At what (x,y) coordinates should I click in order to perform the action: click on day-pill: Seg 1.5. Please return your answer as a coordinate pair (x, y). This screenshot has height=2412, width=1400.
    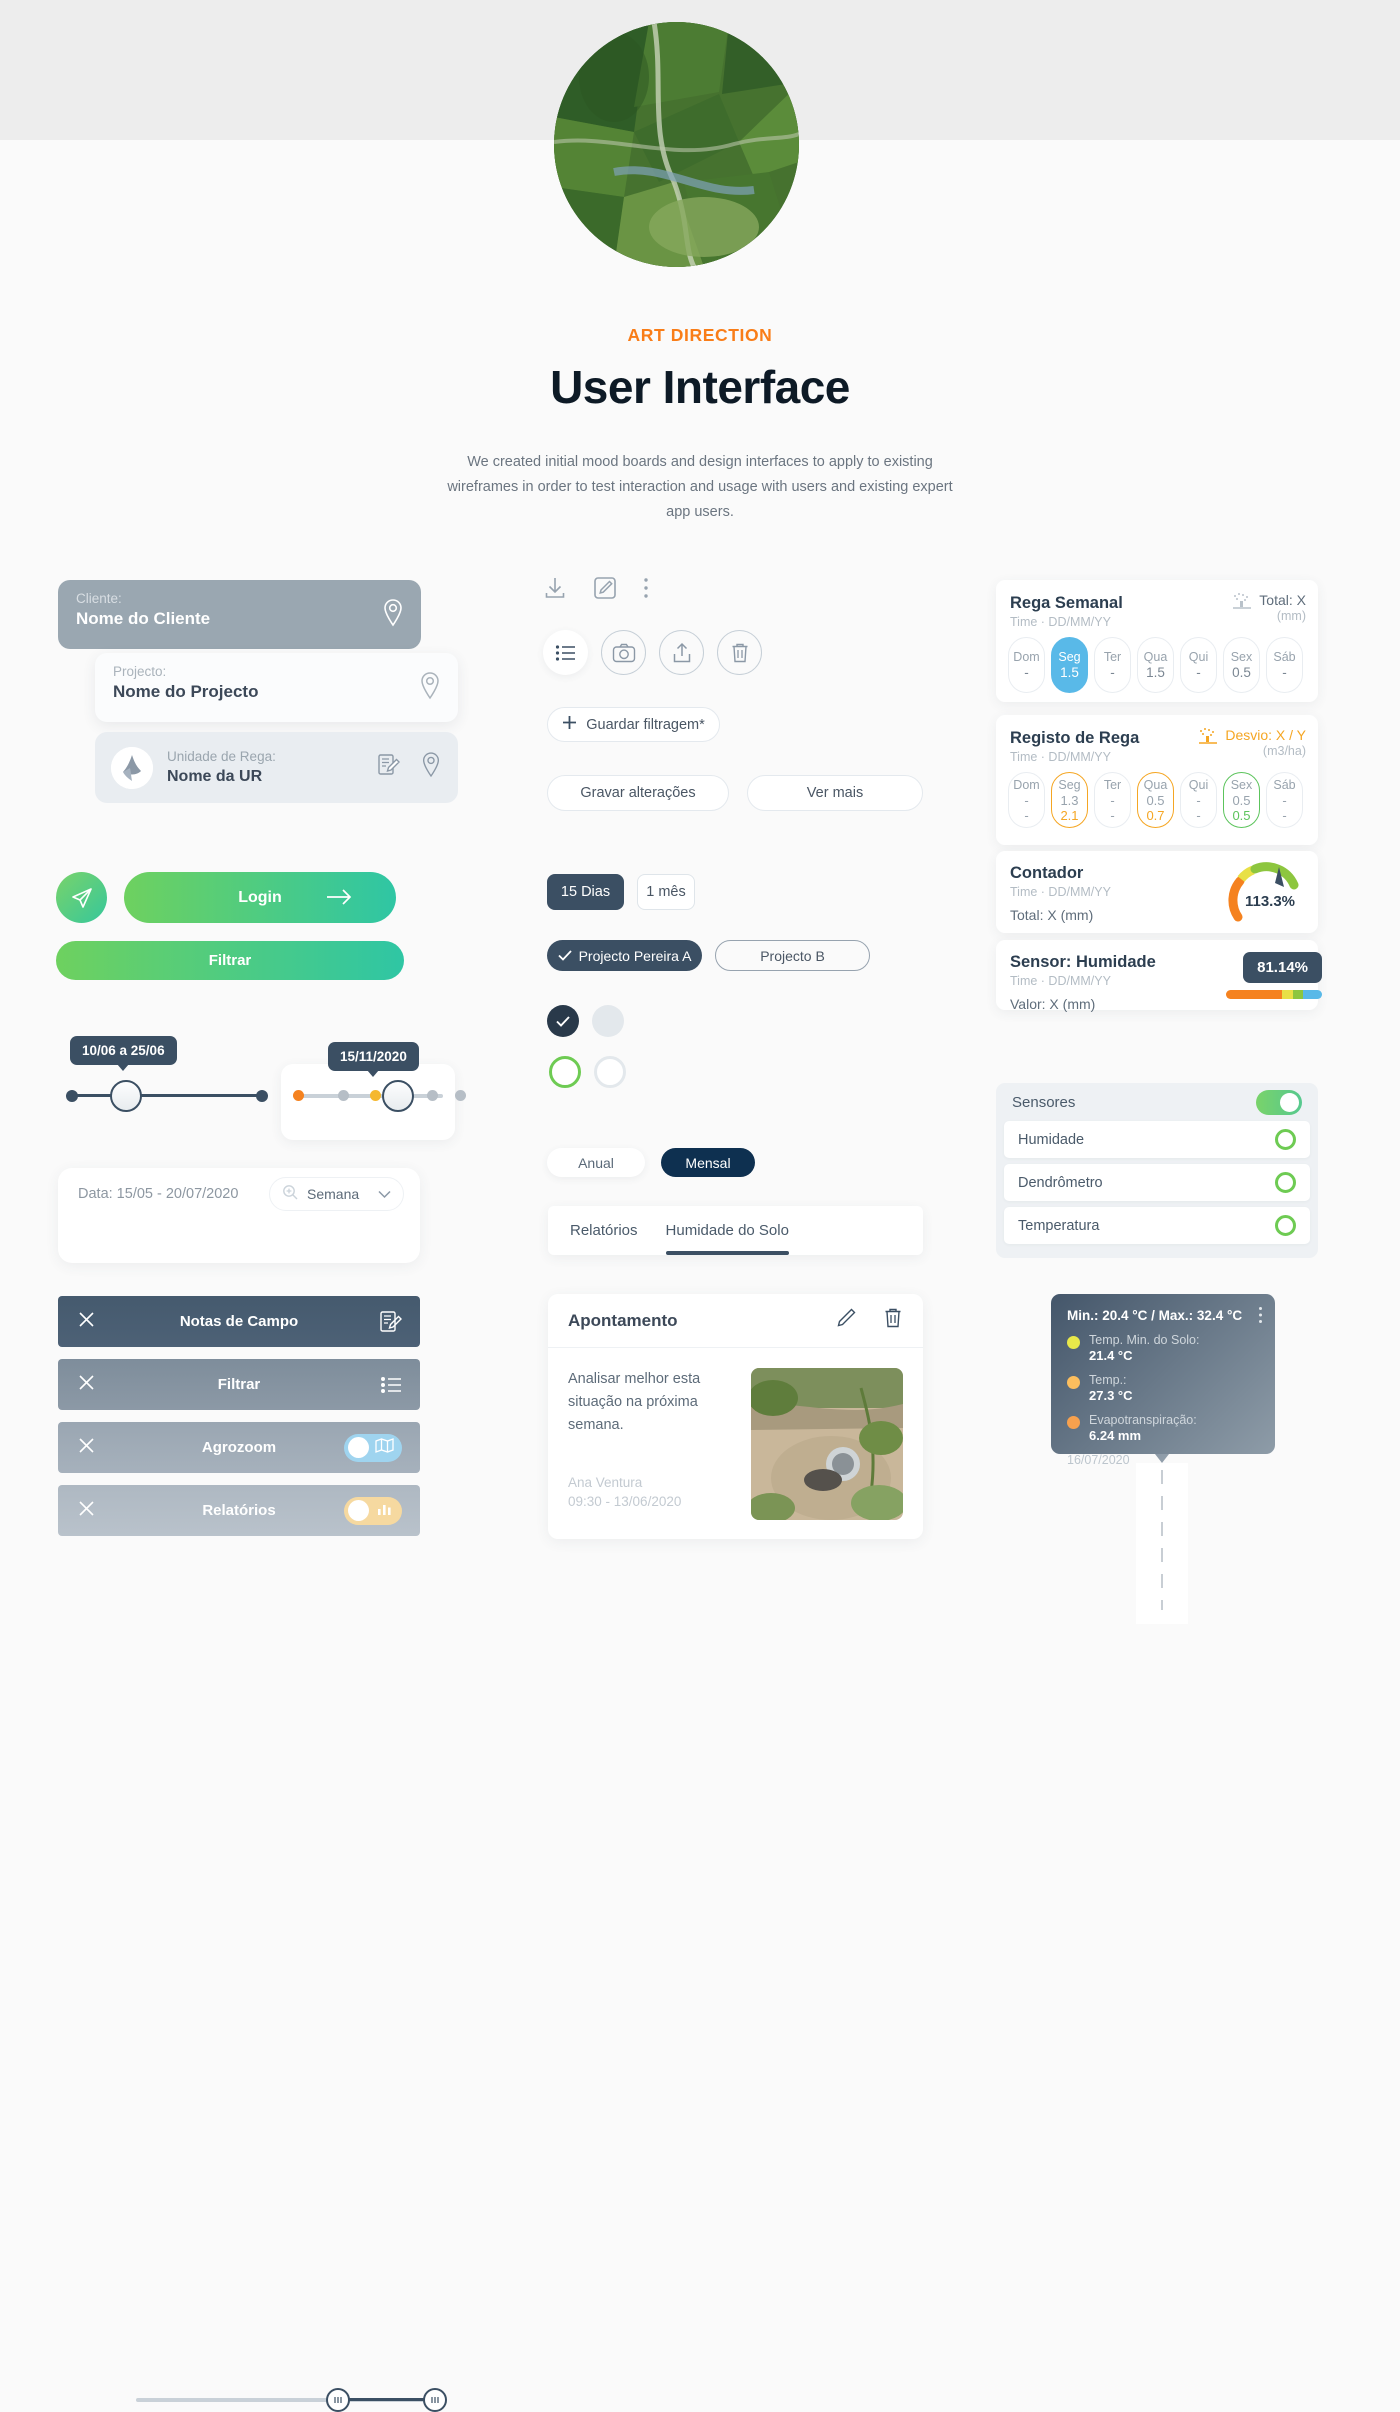
    Looking at the image, I should click on (1069, 665).